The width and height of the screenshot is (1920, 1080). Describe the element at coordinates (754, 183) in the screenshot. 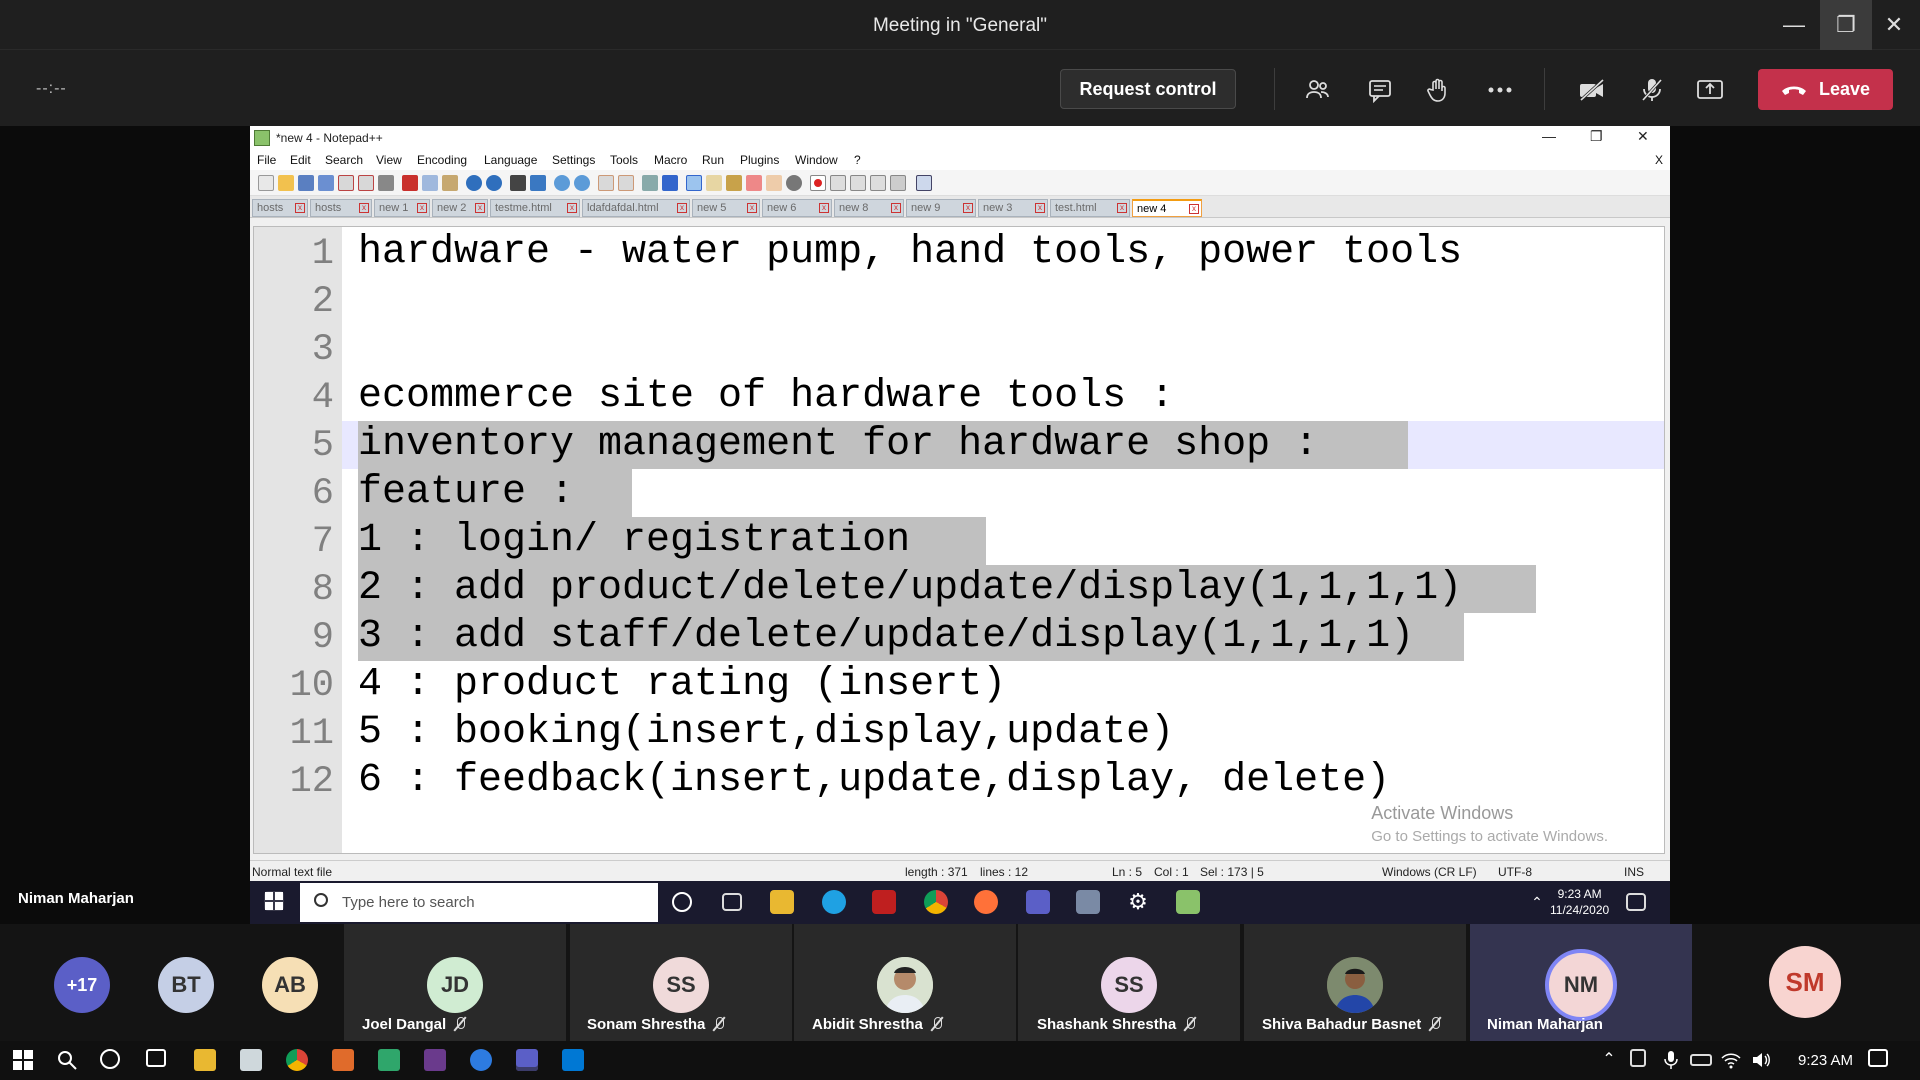

I see `function-list-icon` at that location.